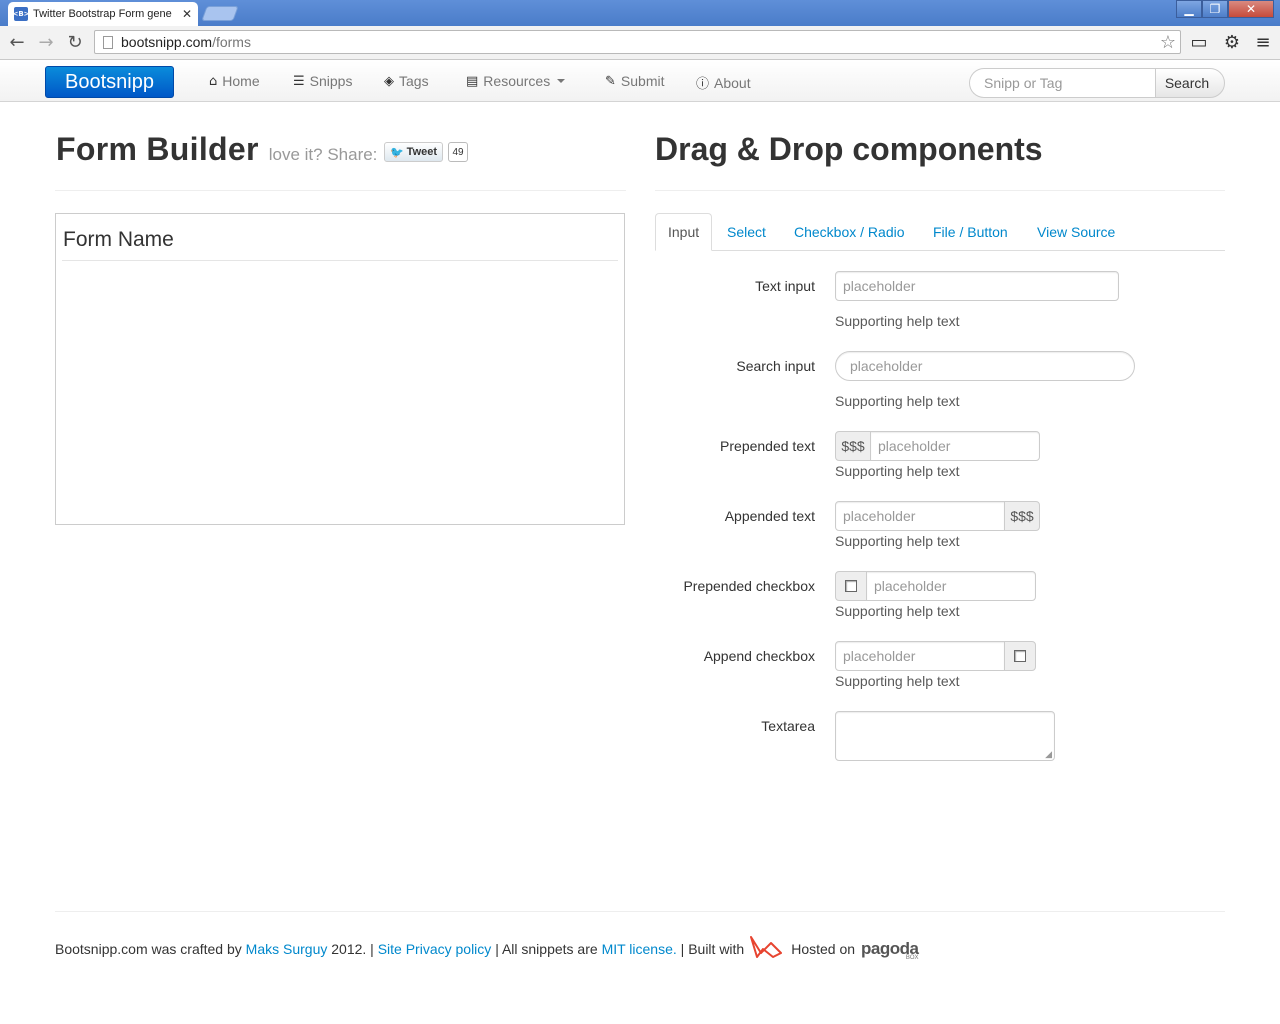 The image size is (1280, 1024). I want to click on tweet-label: Tweet, so click(422, 152).